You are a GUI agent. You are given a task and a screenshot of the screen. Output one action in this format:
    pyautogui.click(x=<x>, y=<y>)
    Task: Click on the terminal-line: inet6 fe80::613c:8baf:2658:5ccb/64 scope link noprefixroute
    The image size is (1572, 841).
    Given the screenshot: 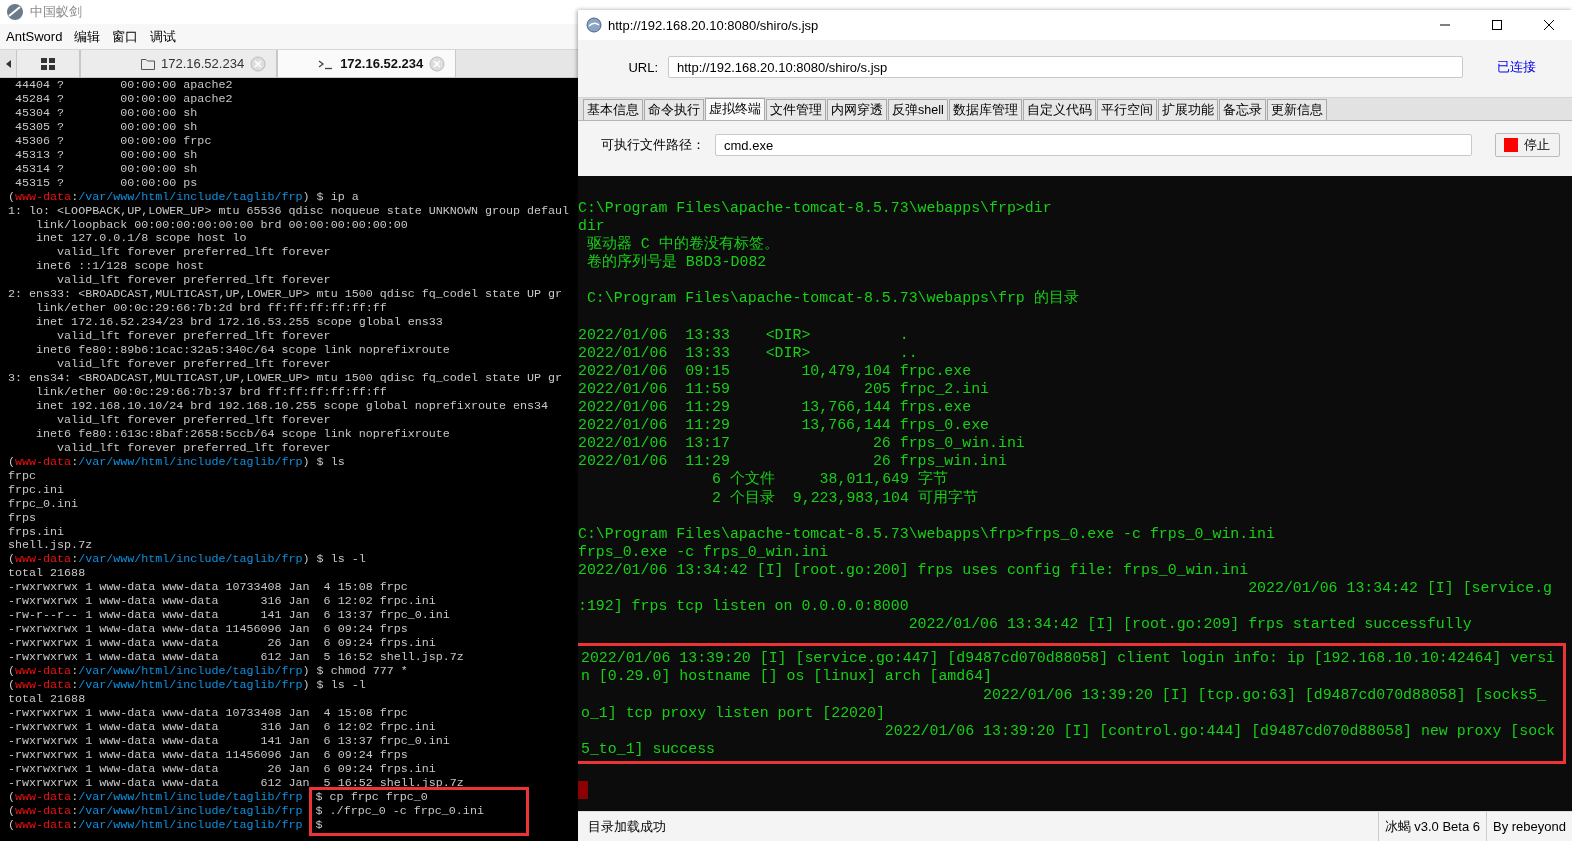 What is the action you would take?
    pyautogui.click(x=242, y=434)
    